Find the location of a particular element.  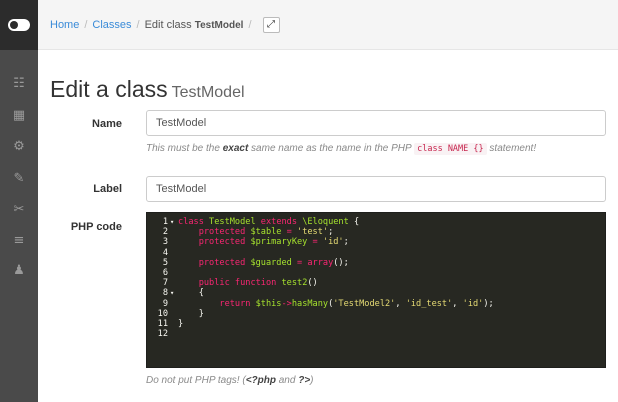

name-help-post: statement! is located at coordinates (511, 148).